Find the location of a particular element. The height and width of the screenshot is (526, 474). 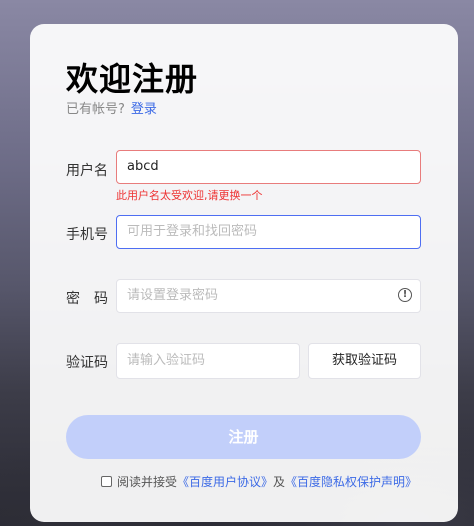

verify-code-label: 验证码 is located at coordinates (87, 363).